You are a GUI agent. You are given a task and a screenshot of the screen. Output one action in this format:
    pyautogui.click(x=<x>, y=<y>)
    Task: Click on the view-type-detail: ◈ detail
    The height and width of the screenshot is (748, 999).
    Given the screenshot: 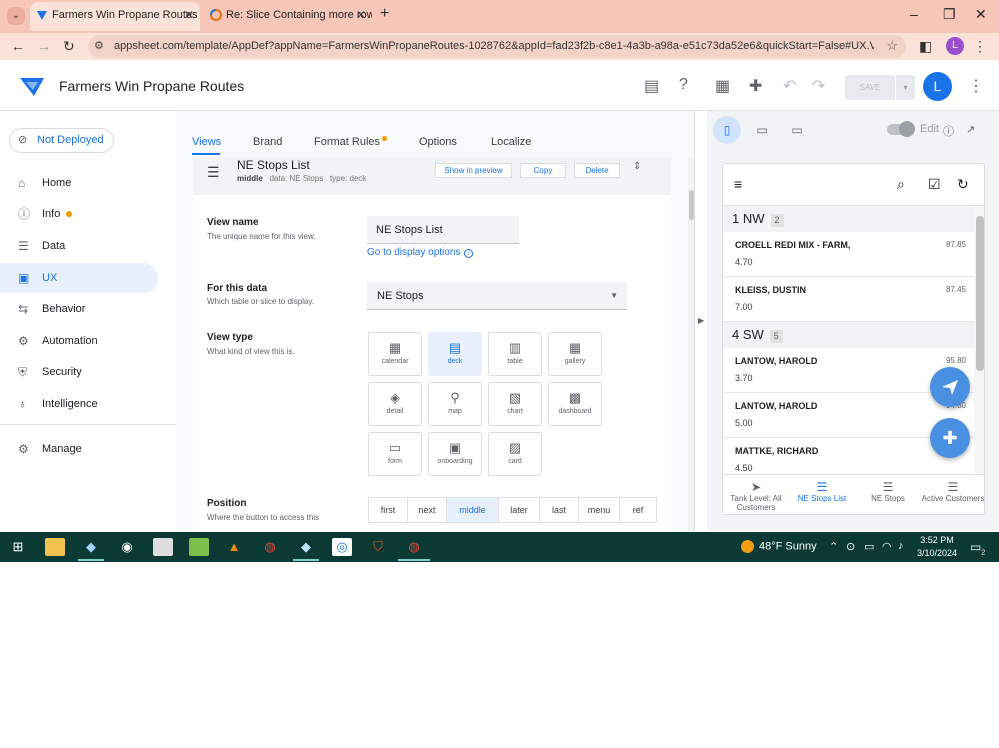 What is the action you would take?
    pyautogui.click(x=395, y=404)
    